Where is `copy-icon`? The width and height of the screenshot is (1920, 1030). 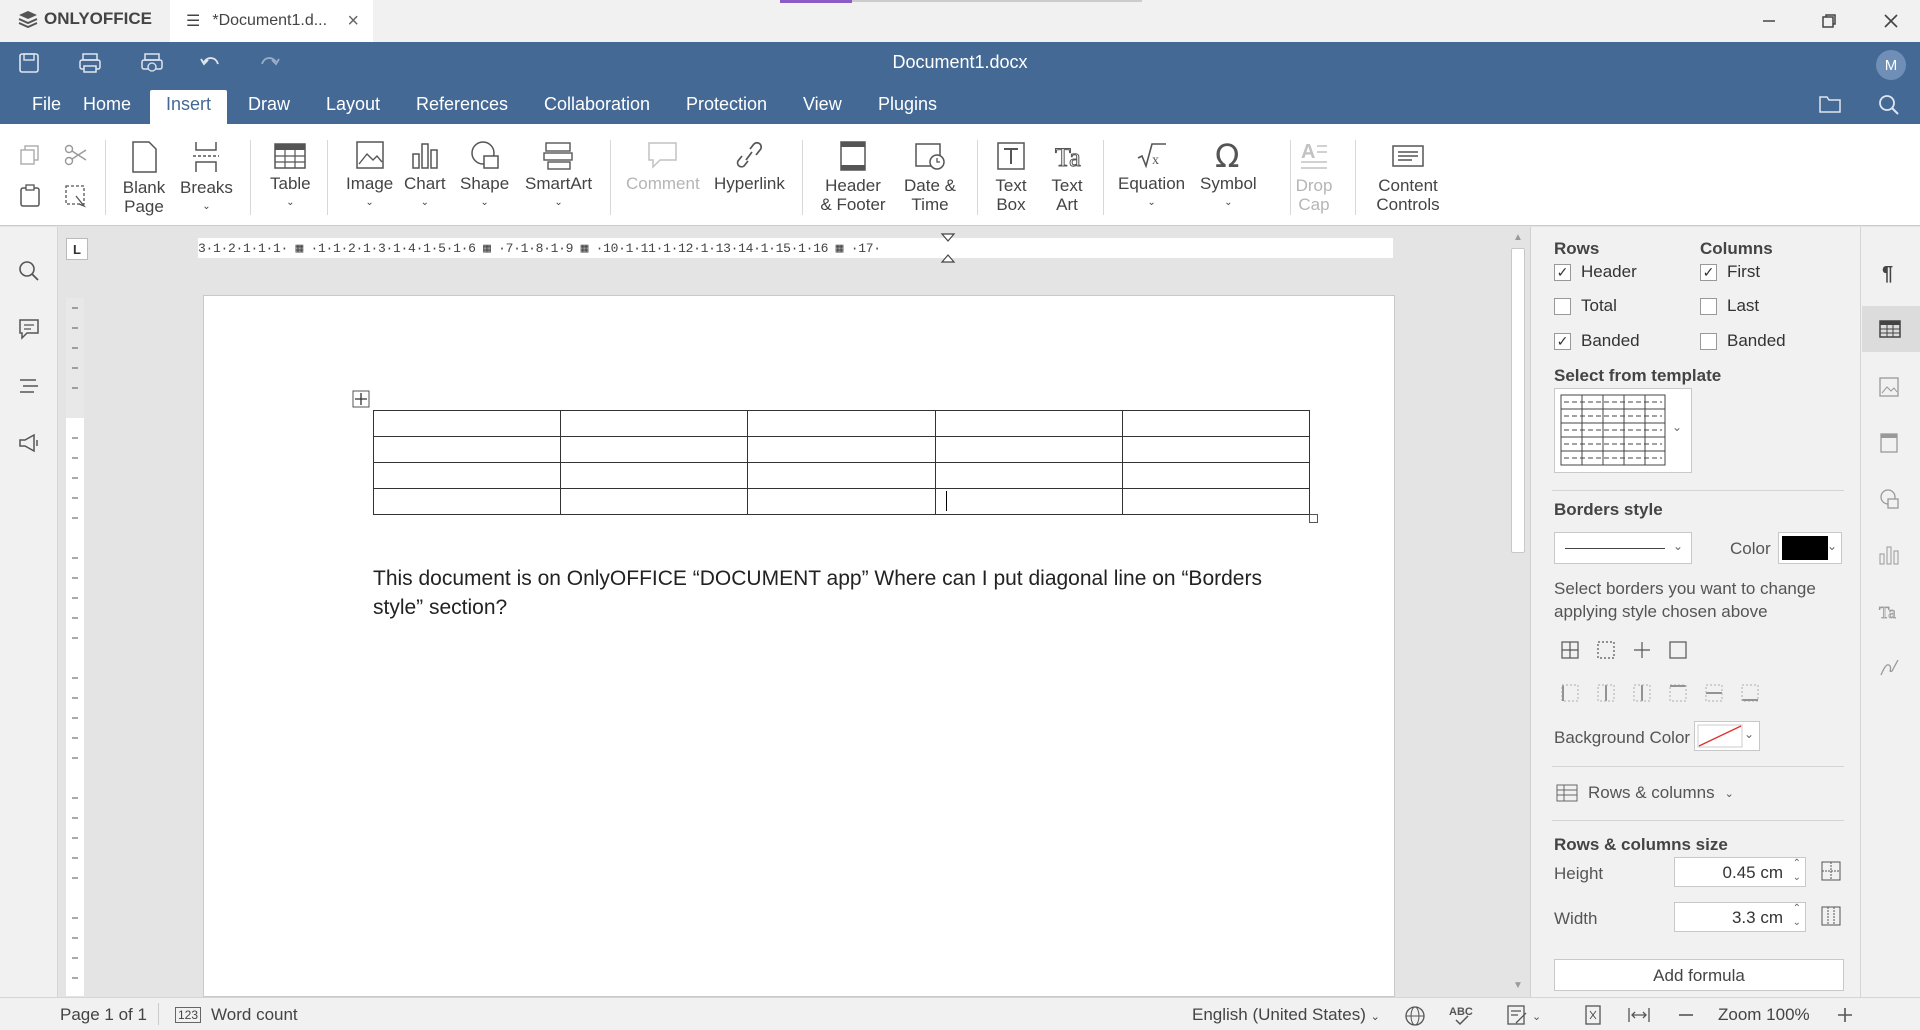
copy-icon is located at coordinates (30, 155).